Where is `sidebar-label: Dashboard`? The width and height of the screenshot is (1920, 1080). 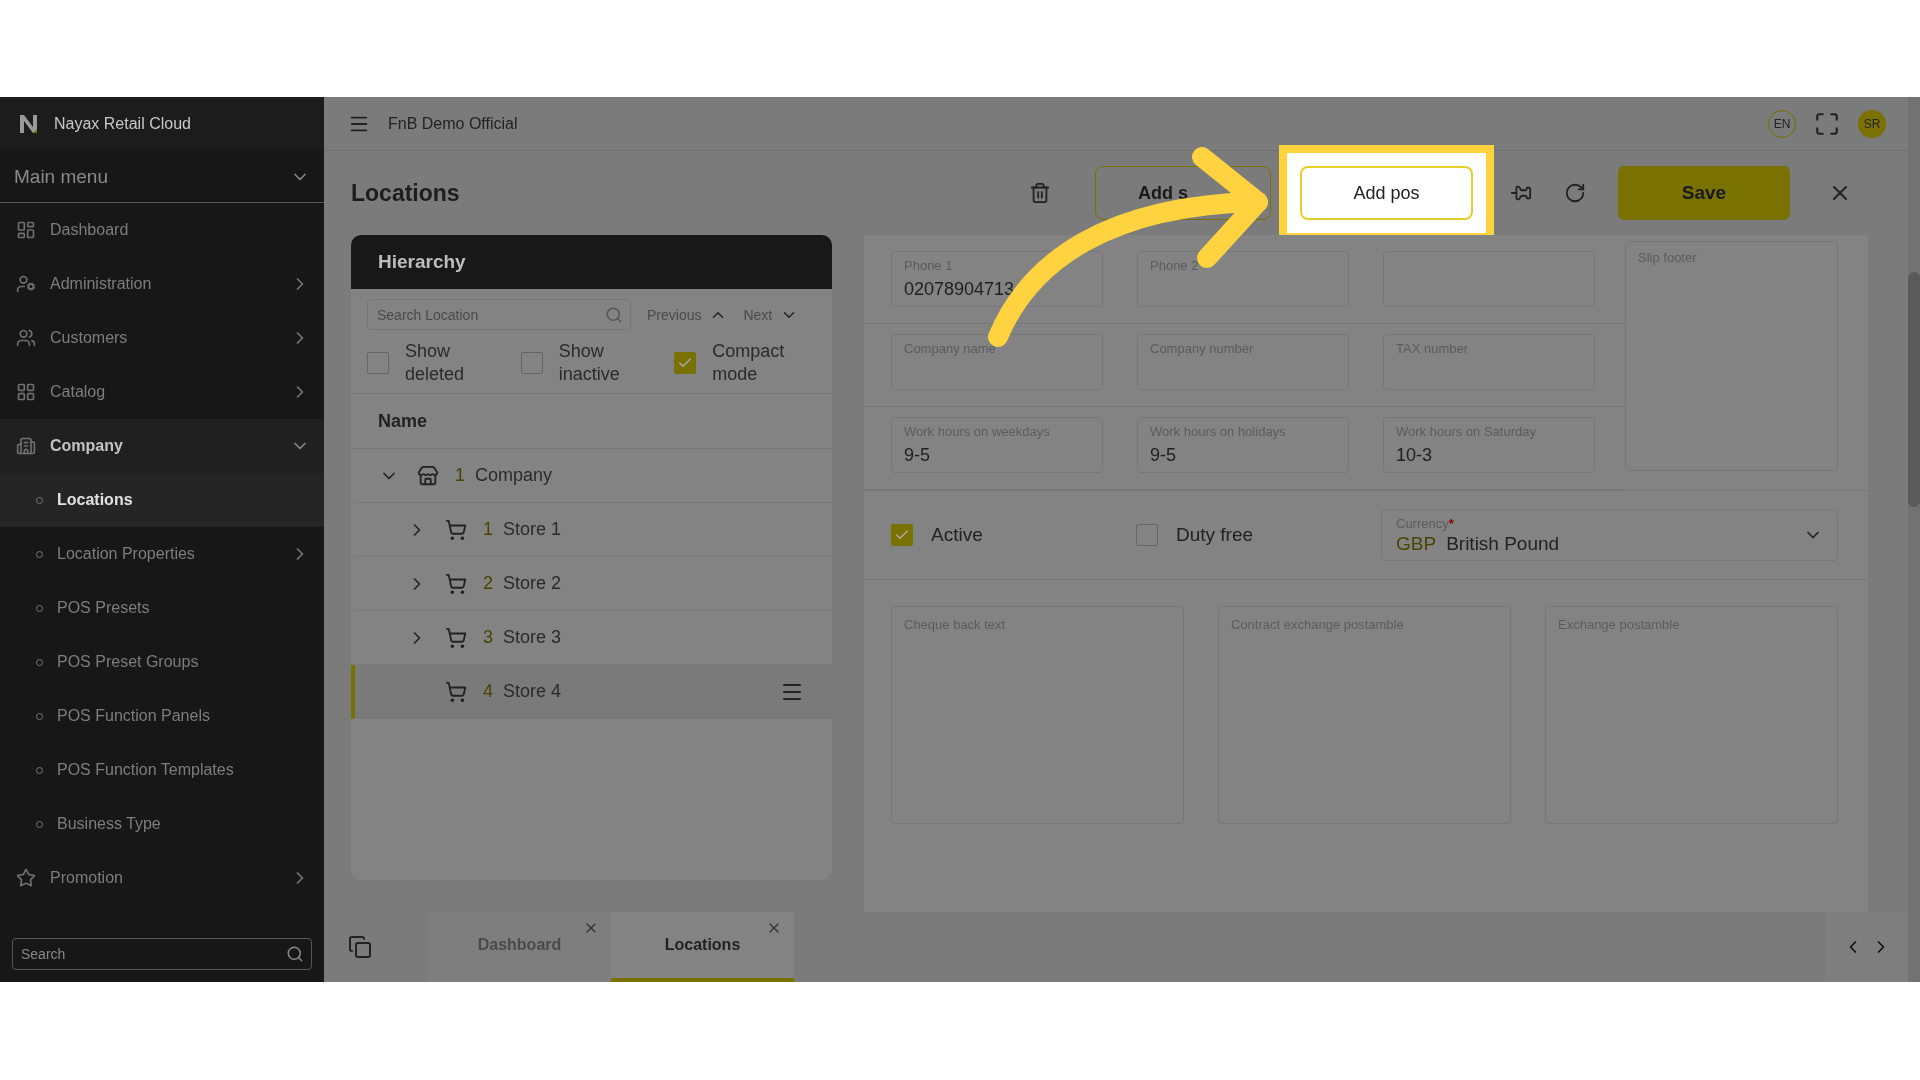 sidebar-label: Dashboard is located at coordinates (90, 230).